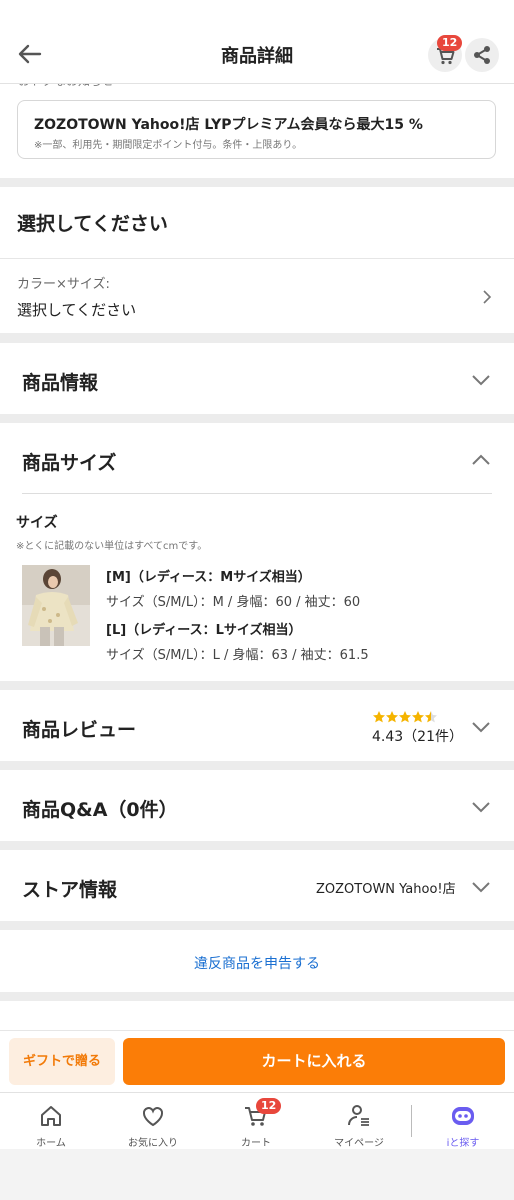 This screenshot has height=1200, width=514. What do you see at coordinates (257, 885) in the screenshot?
I see `store-section: ストア情報 ZOZOTOWN Yahoo!店` at bounding box center [257, 885].